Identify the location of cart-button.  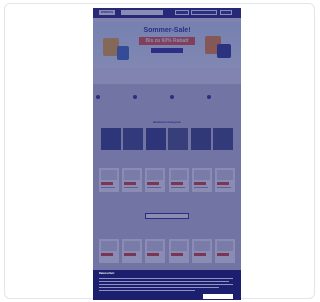
(226, 12).